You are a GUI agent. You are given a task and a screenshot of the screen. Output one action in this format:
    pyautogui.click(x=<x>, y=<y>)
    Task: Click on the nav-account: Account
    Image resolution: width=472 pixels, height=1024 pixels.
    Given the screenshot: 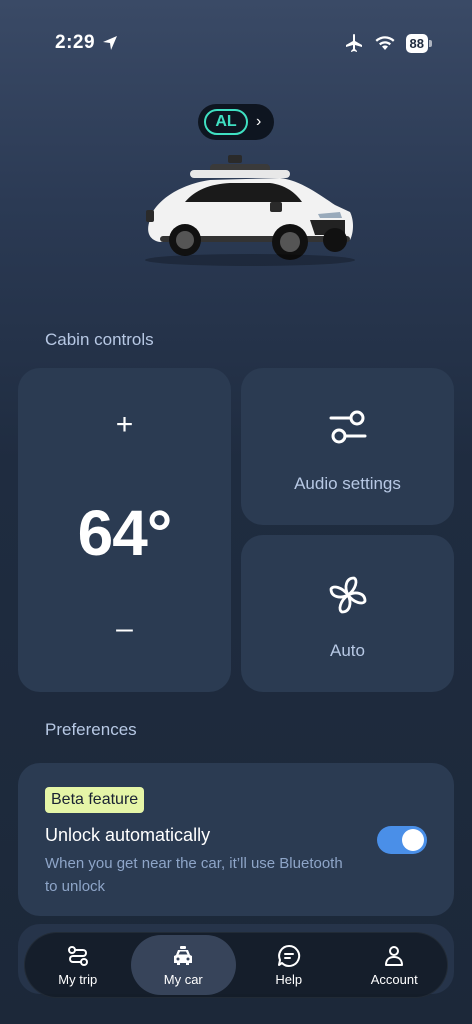 What is the action you would take?
    pyautogui.click(x=395, y=965)
    